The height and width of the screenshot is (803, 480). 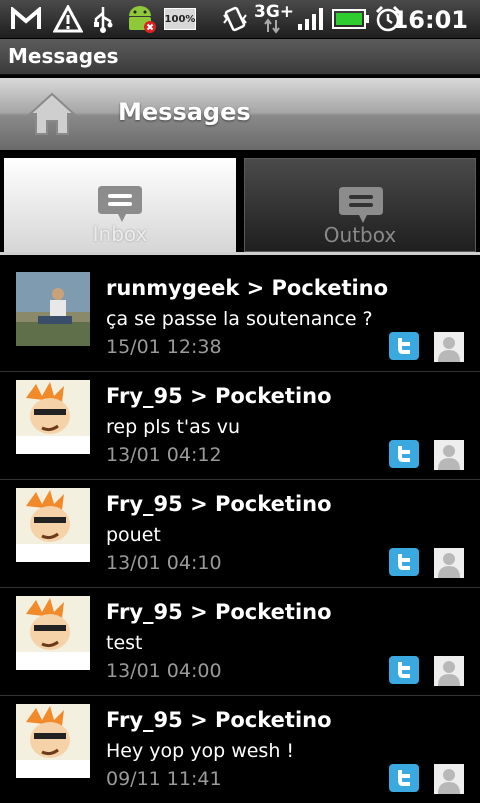 I want to click on header-bar: Messages, so click(x=240, y=114).